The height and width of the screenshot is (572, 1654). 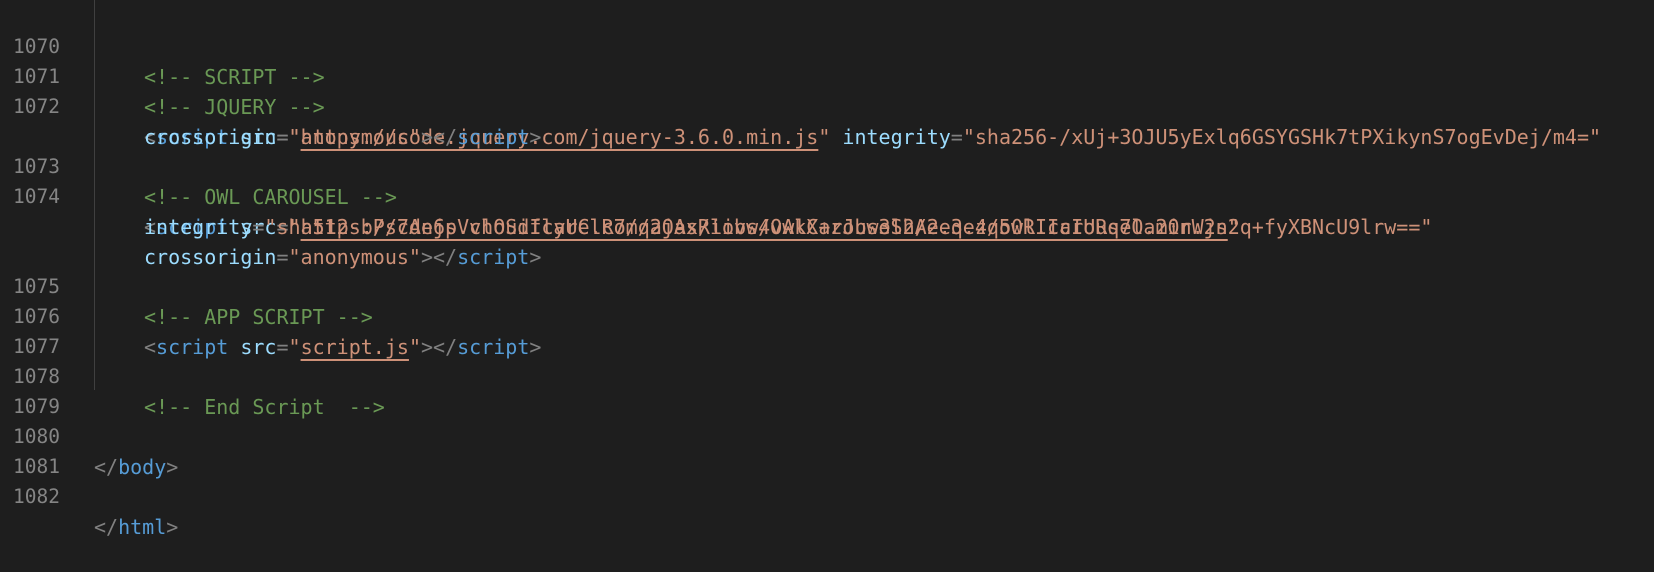 What do you see at coordinates (827, 450) in the screenshot?
I see `code-line: 1081` at bounding box center [827, 450].